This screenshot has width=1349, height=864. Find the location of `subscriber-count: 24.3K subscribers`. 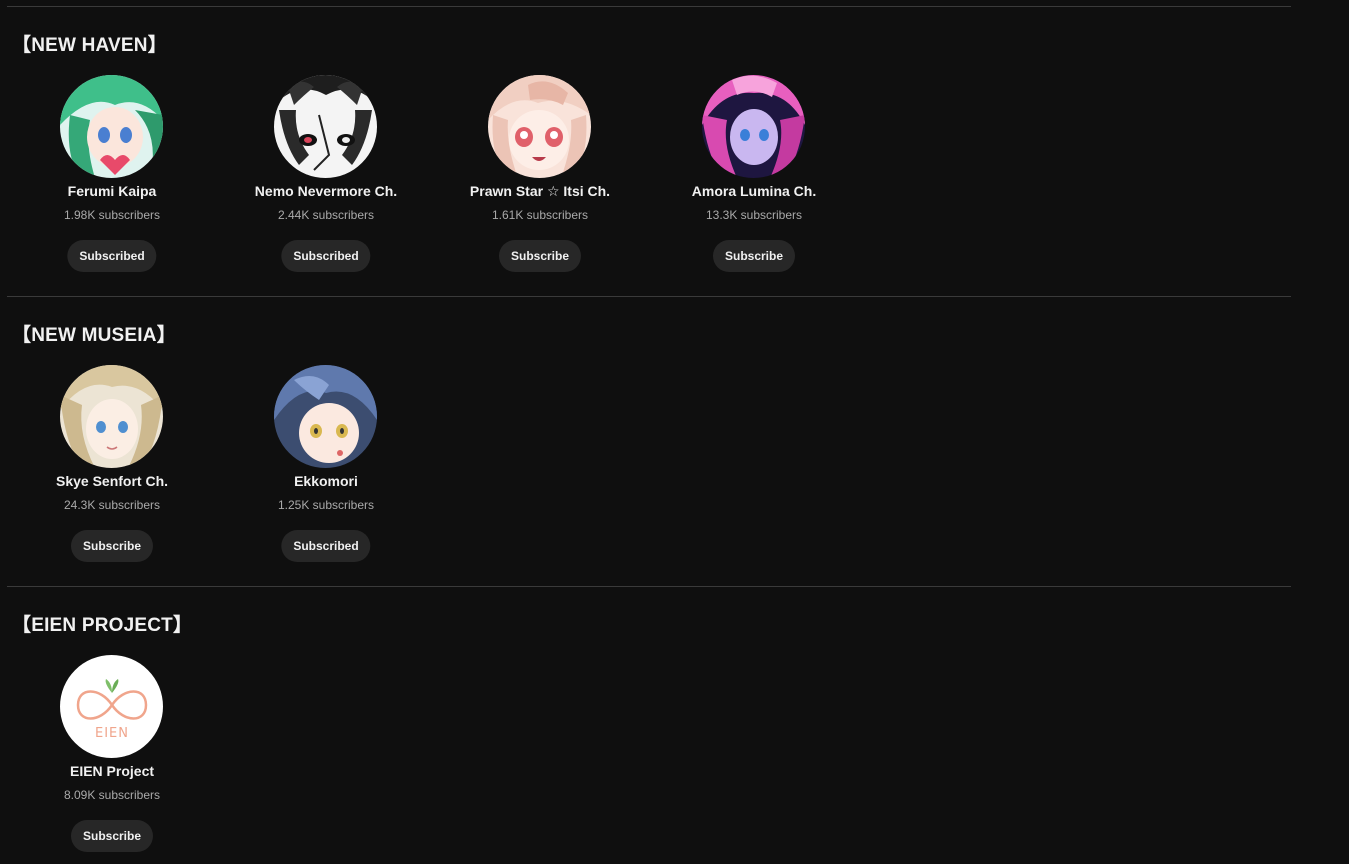

subscriber-count: 24.3K subscribers is located at coordinates (112, 505).